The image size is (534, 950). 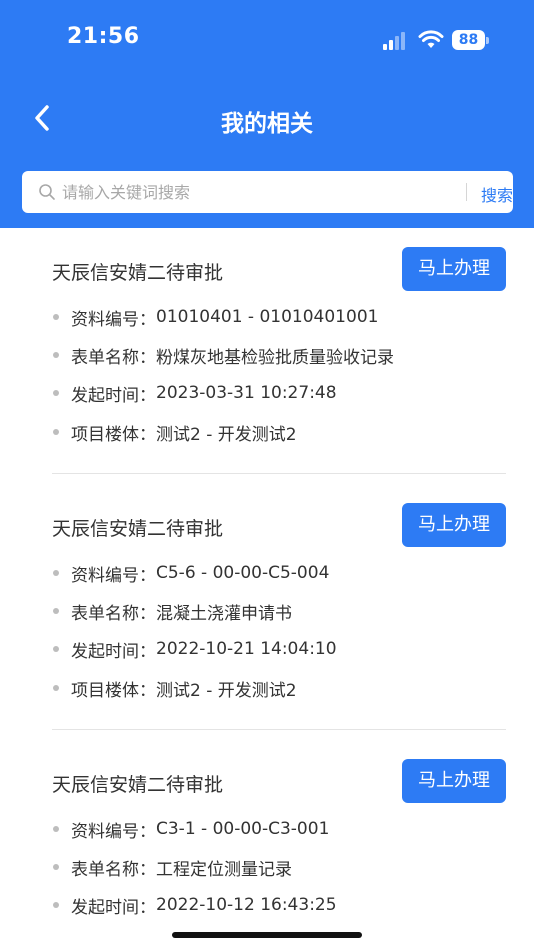 I want to click on field-doc-number: 资料编号： 01010401 - 01010401001, so click(x=216, y=317).